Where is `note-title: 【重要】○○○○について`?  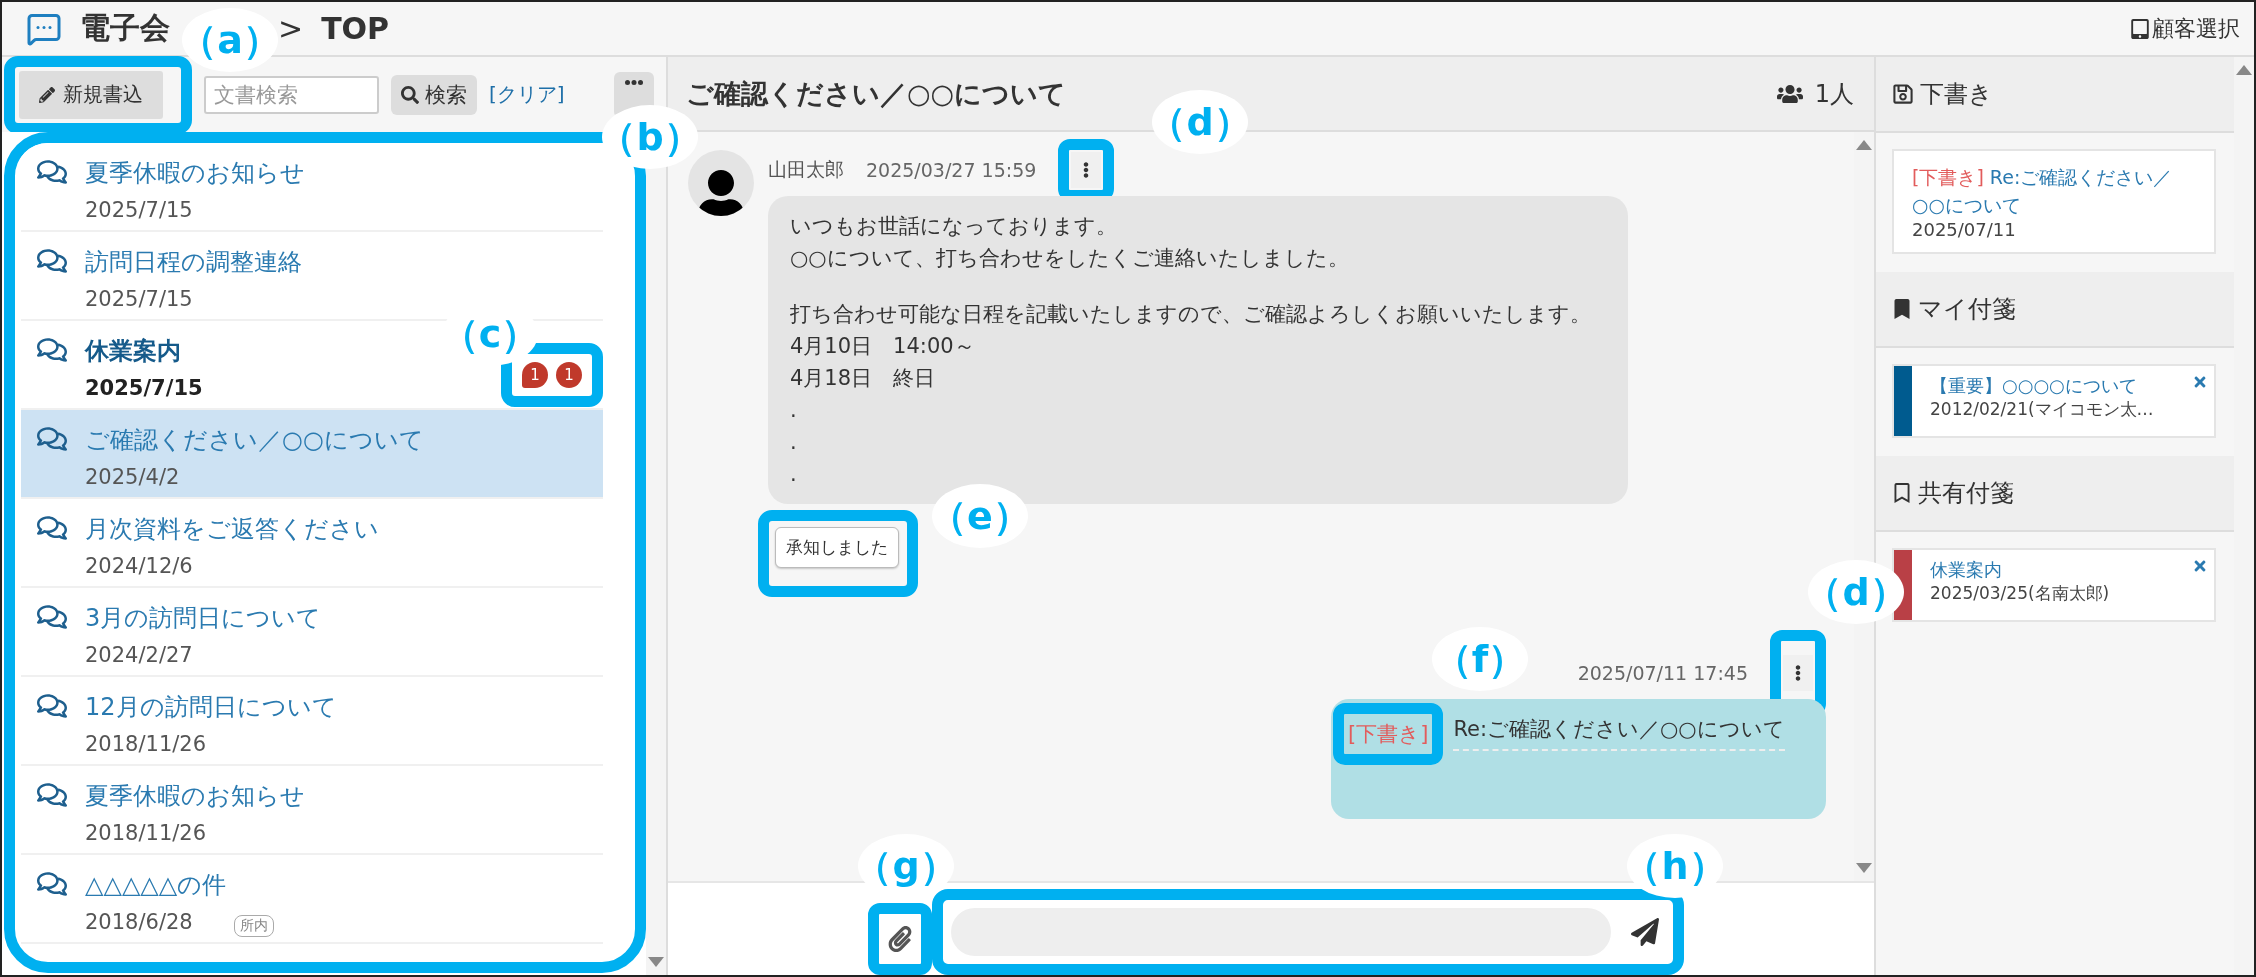
note-title: 【重要】○○○○について is located at coordinates (2034, 386).